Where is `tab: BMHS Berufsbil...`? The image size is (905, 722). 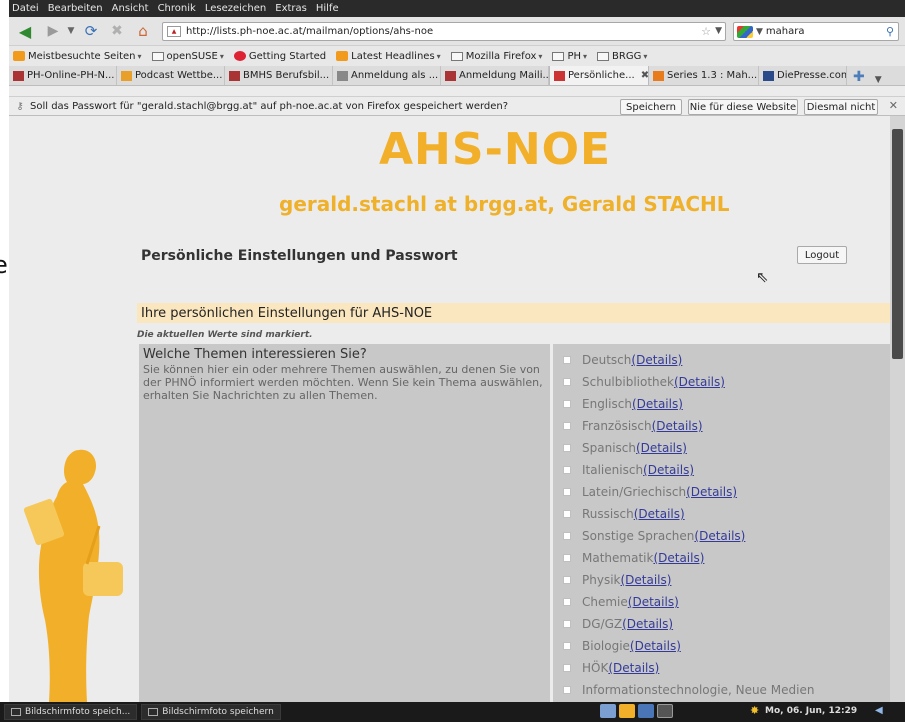 tab: BMHS Berufsbil... is located at coordinates (279, 75).